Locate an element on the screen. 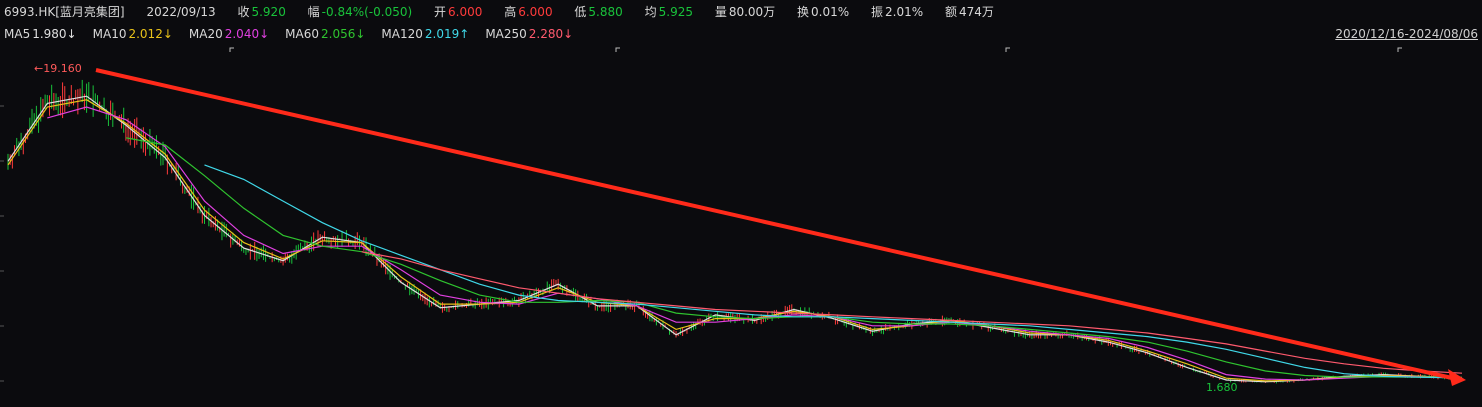 The height and width of the screenshot is (407, 1482). close-label: 收 is located at coordinates (243, 12).